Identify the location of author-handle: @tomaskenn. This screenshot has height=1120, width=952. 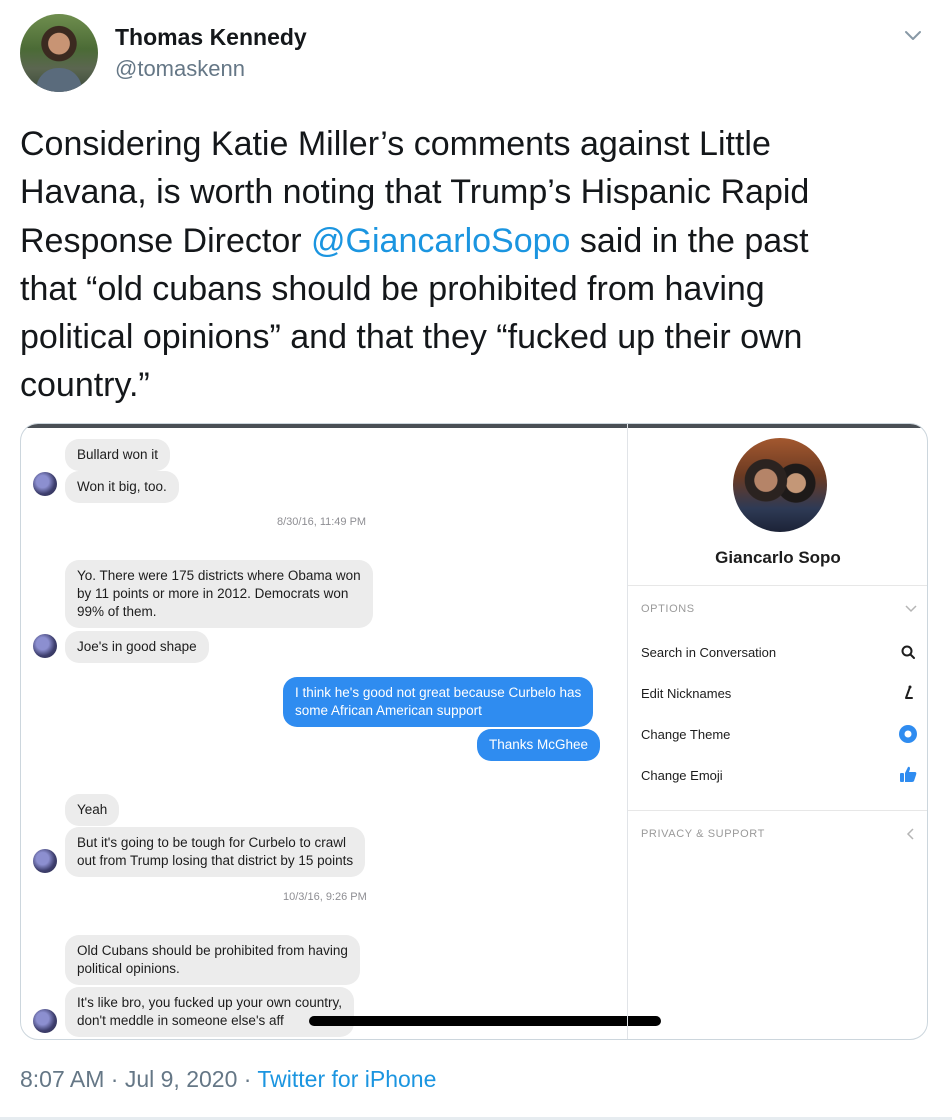
(180, 69).